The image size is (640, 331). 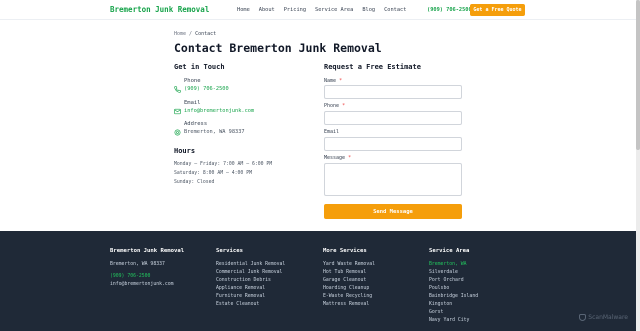 What do you see at coordinates (192, 81) in the screenshot?
I see `phone-label: Phone` at bounding box center [192, 81].